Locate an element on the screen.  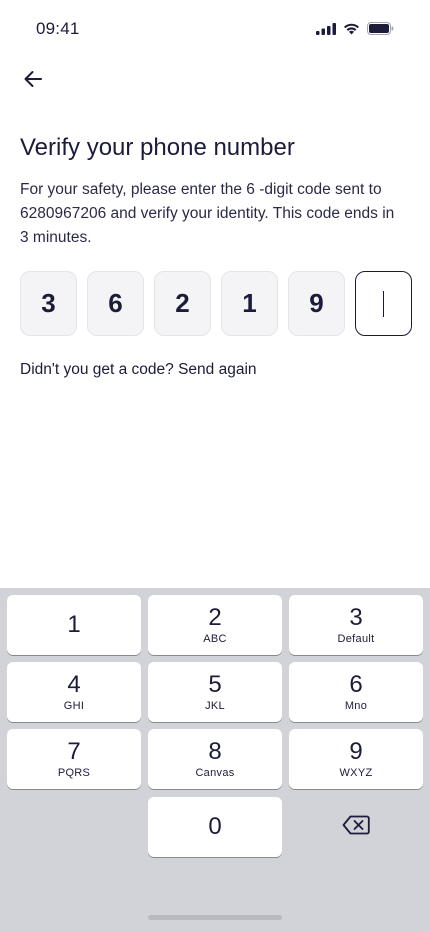
key-1: 1 is located at coordinates (74, 625).